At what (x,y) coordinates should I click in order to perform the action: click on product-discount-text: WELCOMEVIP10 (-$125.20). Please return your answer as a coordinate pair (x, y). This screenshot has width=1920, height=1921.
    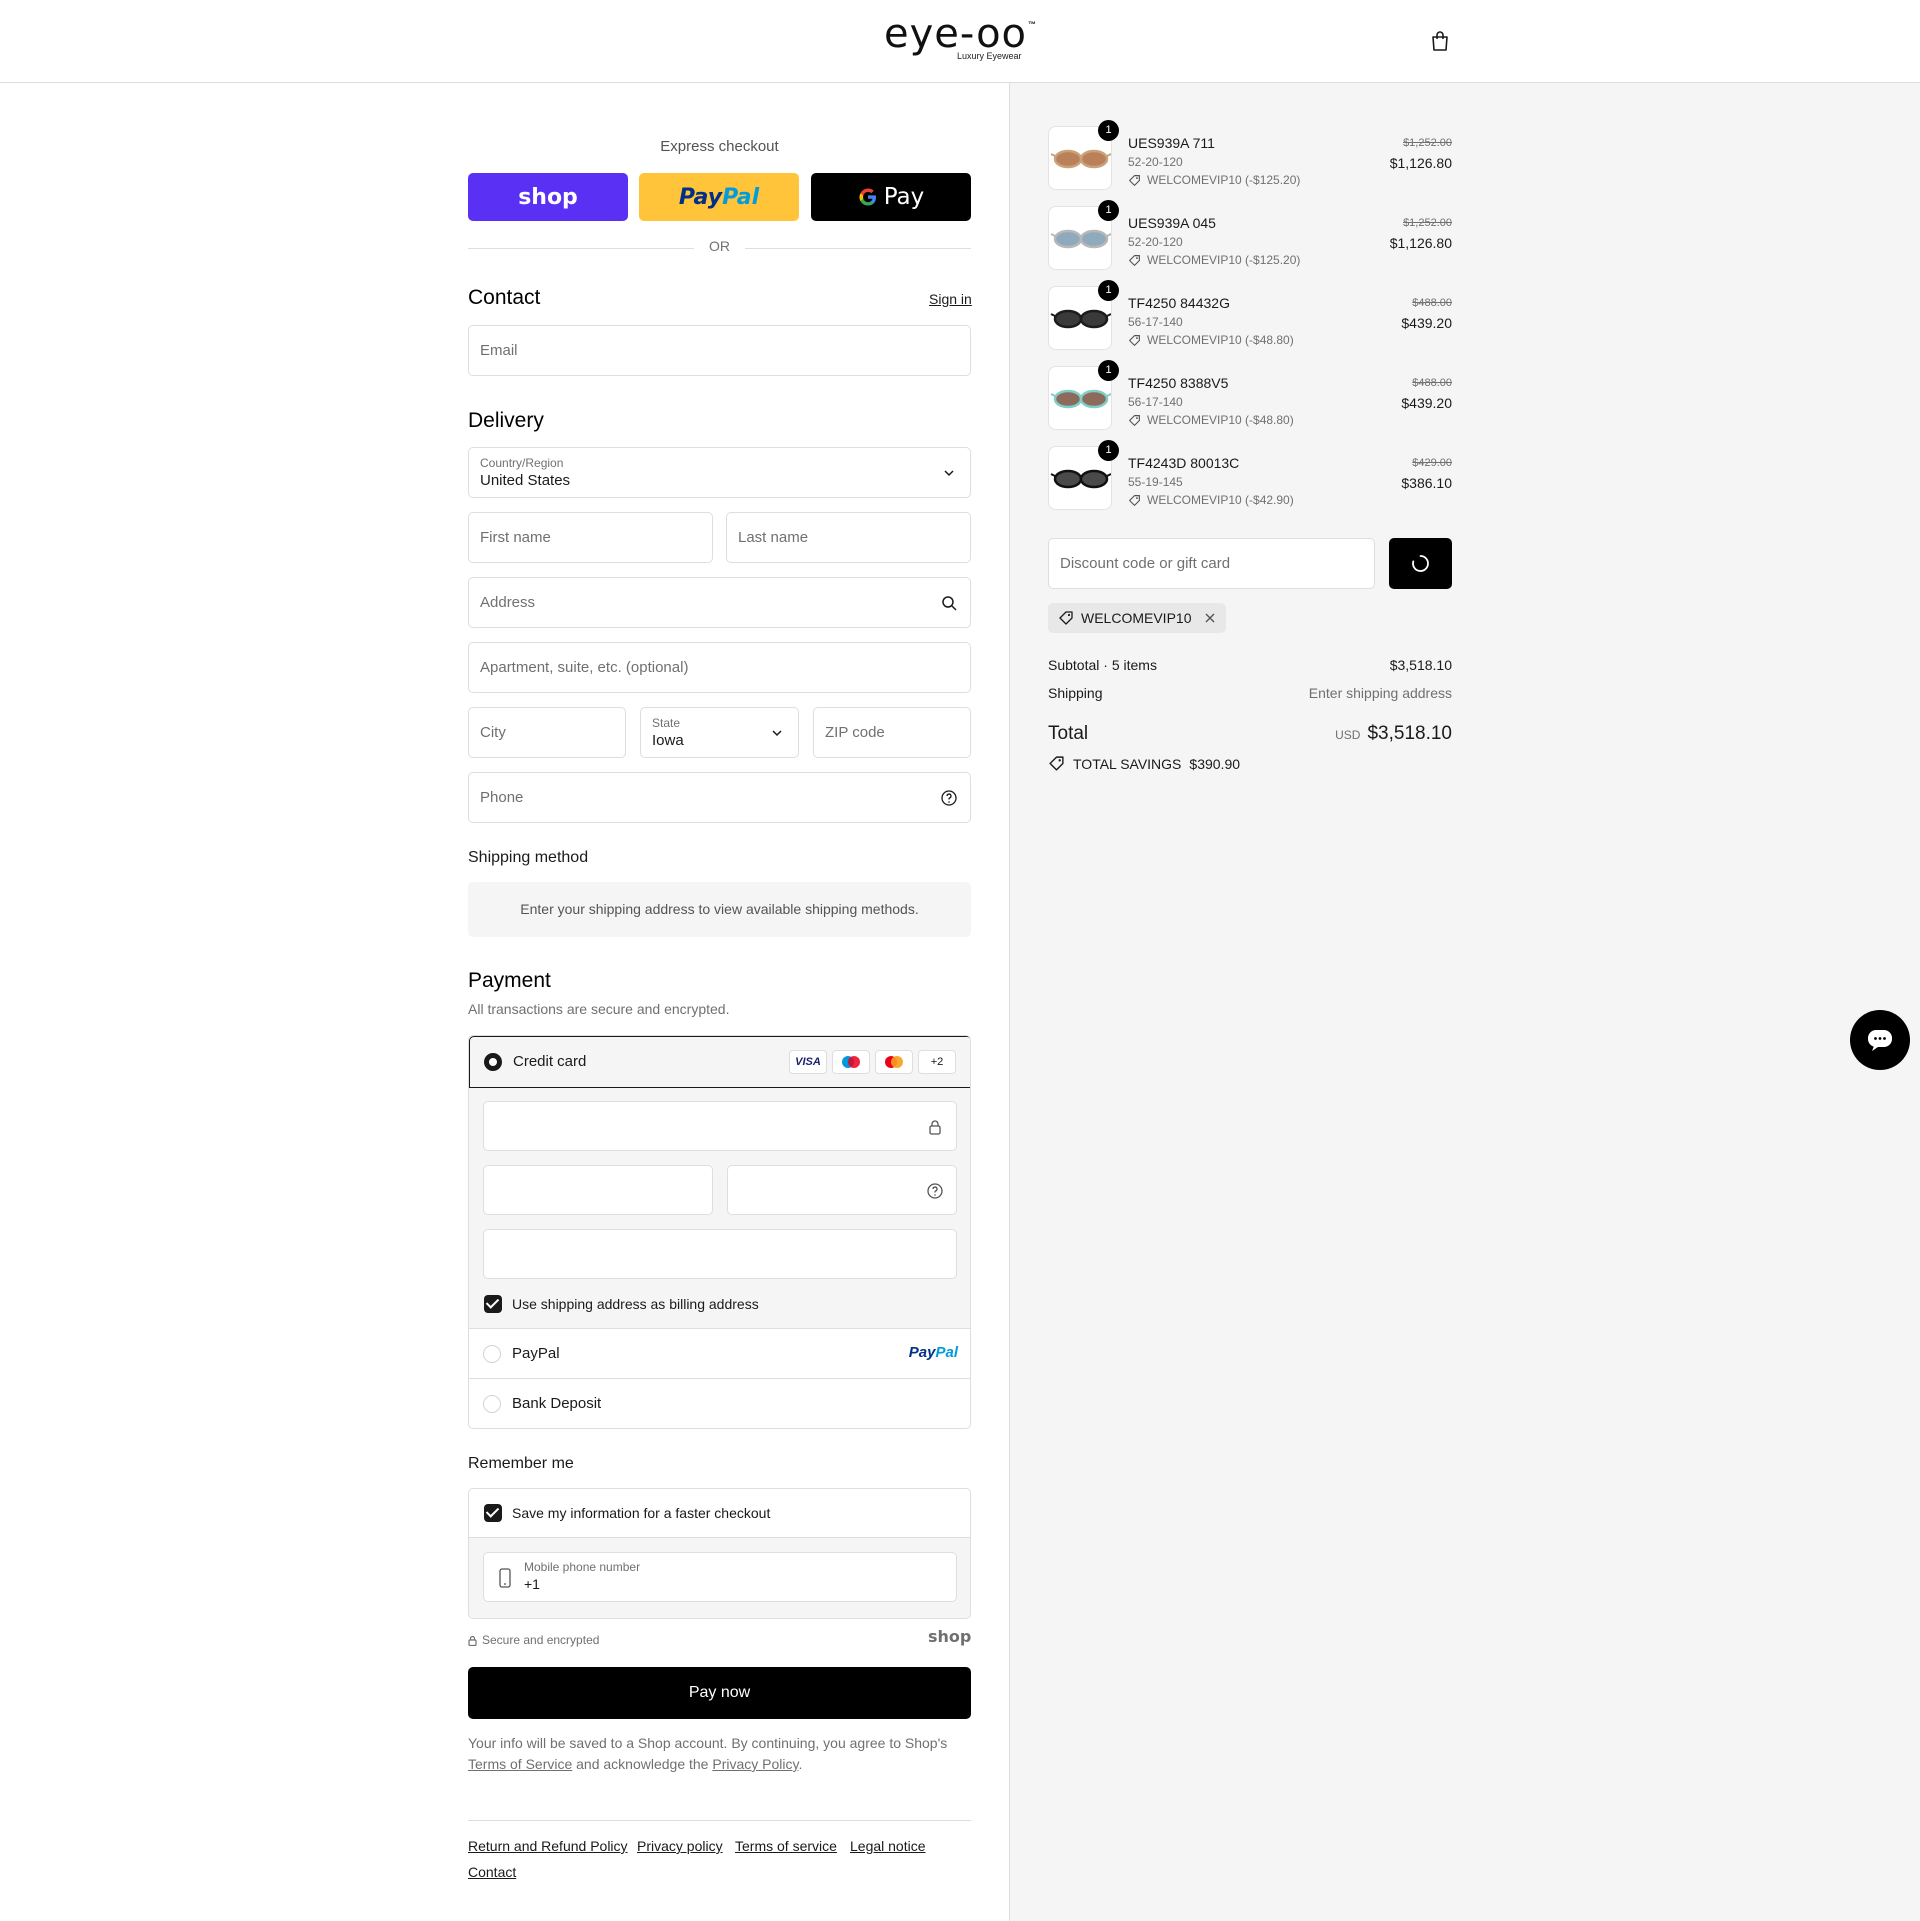
    Looking at the image, I should click on (1224, 180).